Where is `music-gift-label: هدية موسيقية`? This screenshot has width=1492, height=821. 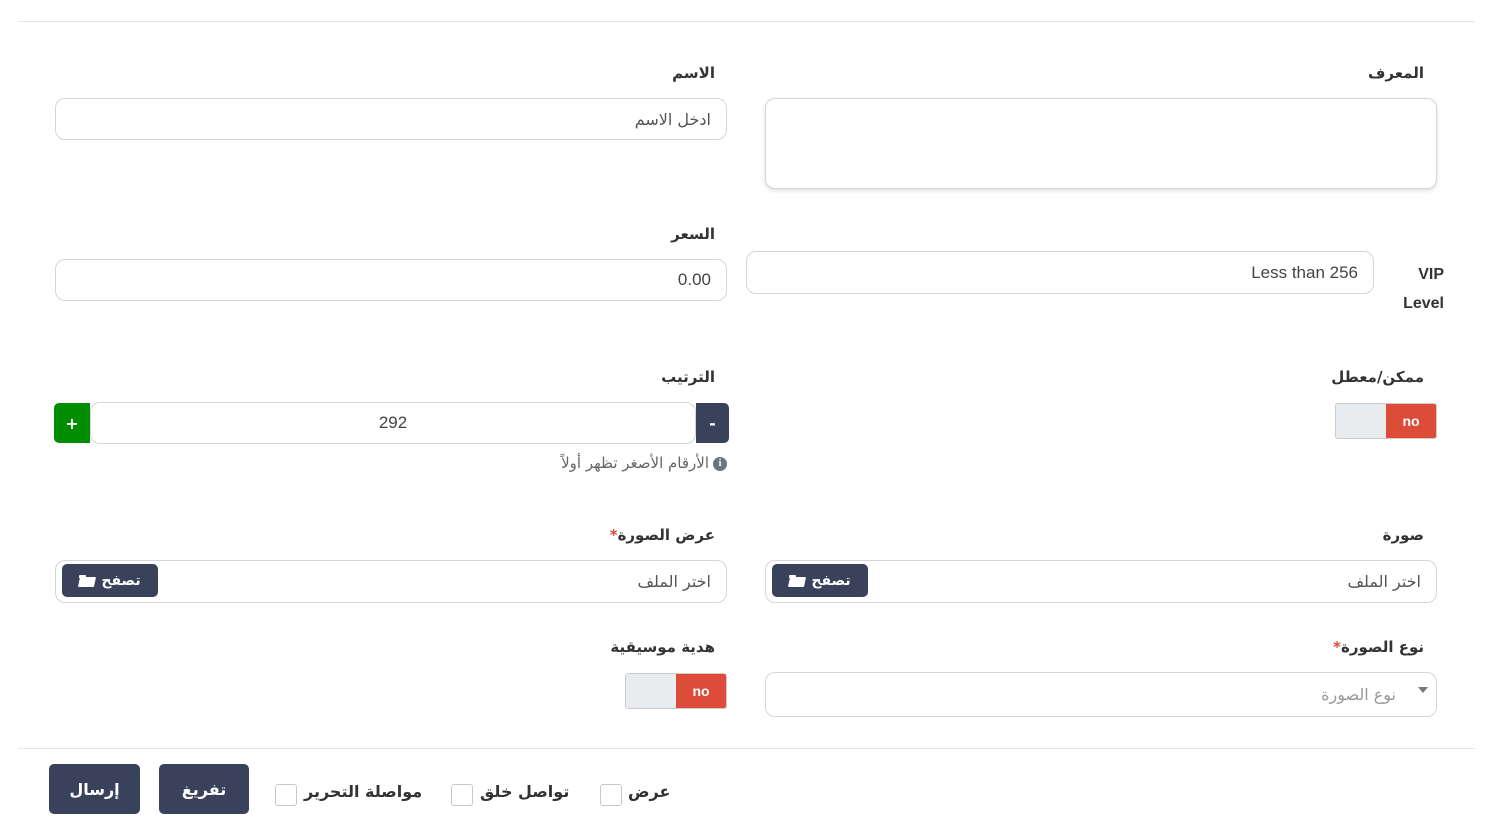 music-gift-label: هدية موسيقية is located at coordinates (662, 647).